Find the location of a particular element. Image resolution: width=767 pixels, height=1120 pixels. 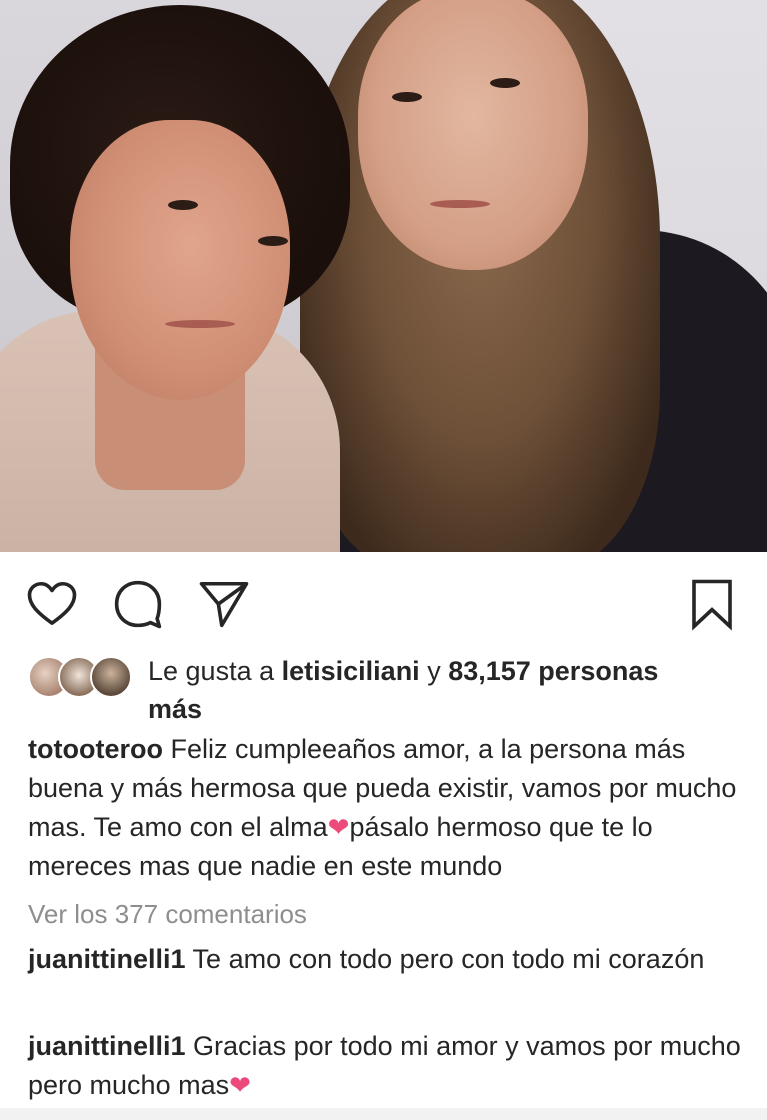

likes-count: 83,157 personas is located at coordinates (553, 671).